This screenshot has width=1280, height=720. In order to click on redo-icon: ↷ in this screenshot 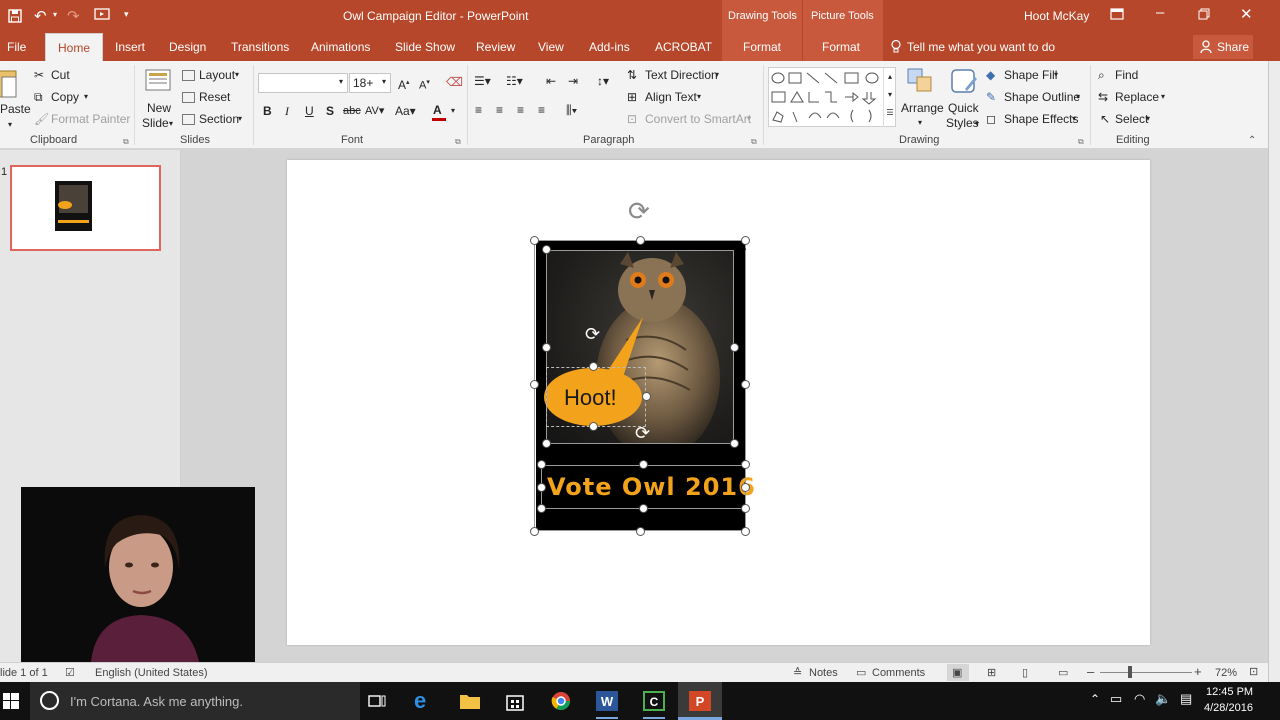, I will do `click(73, 16)`.